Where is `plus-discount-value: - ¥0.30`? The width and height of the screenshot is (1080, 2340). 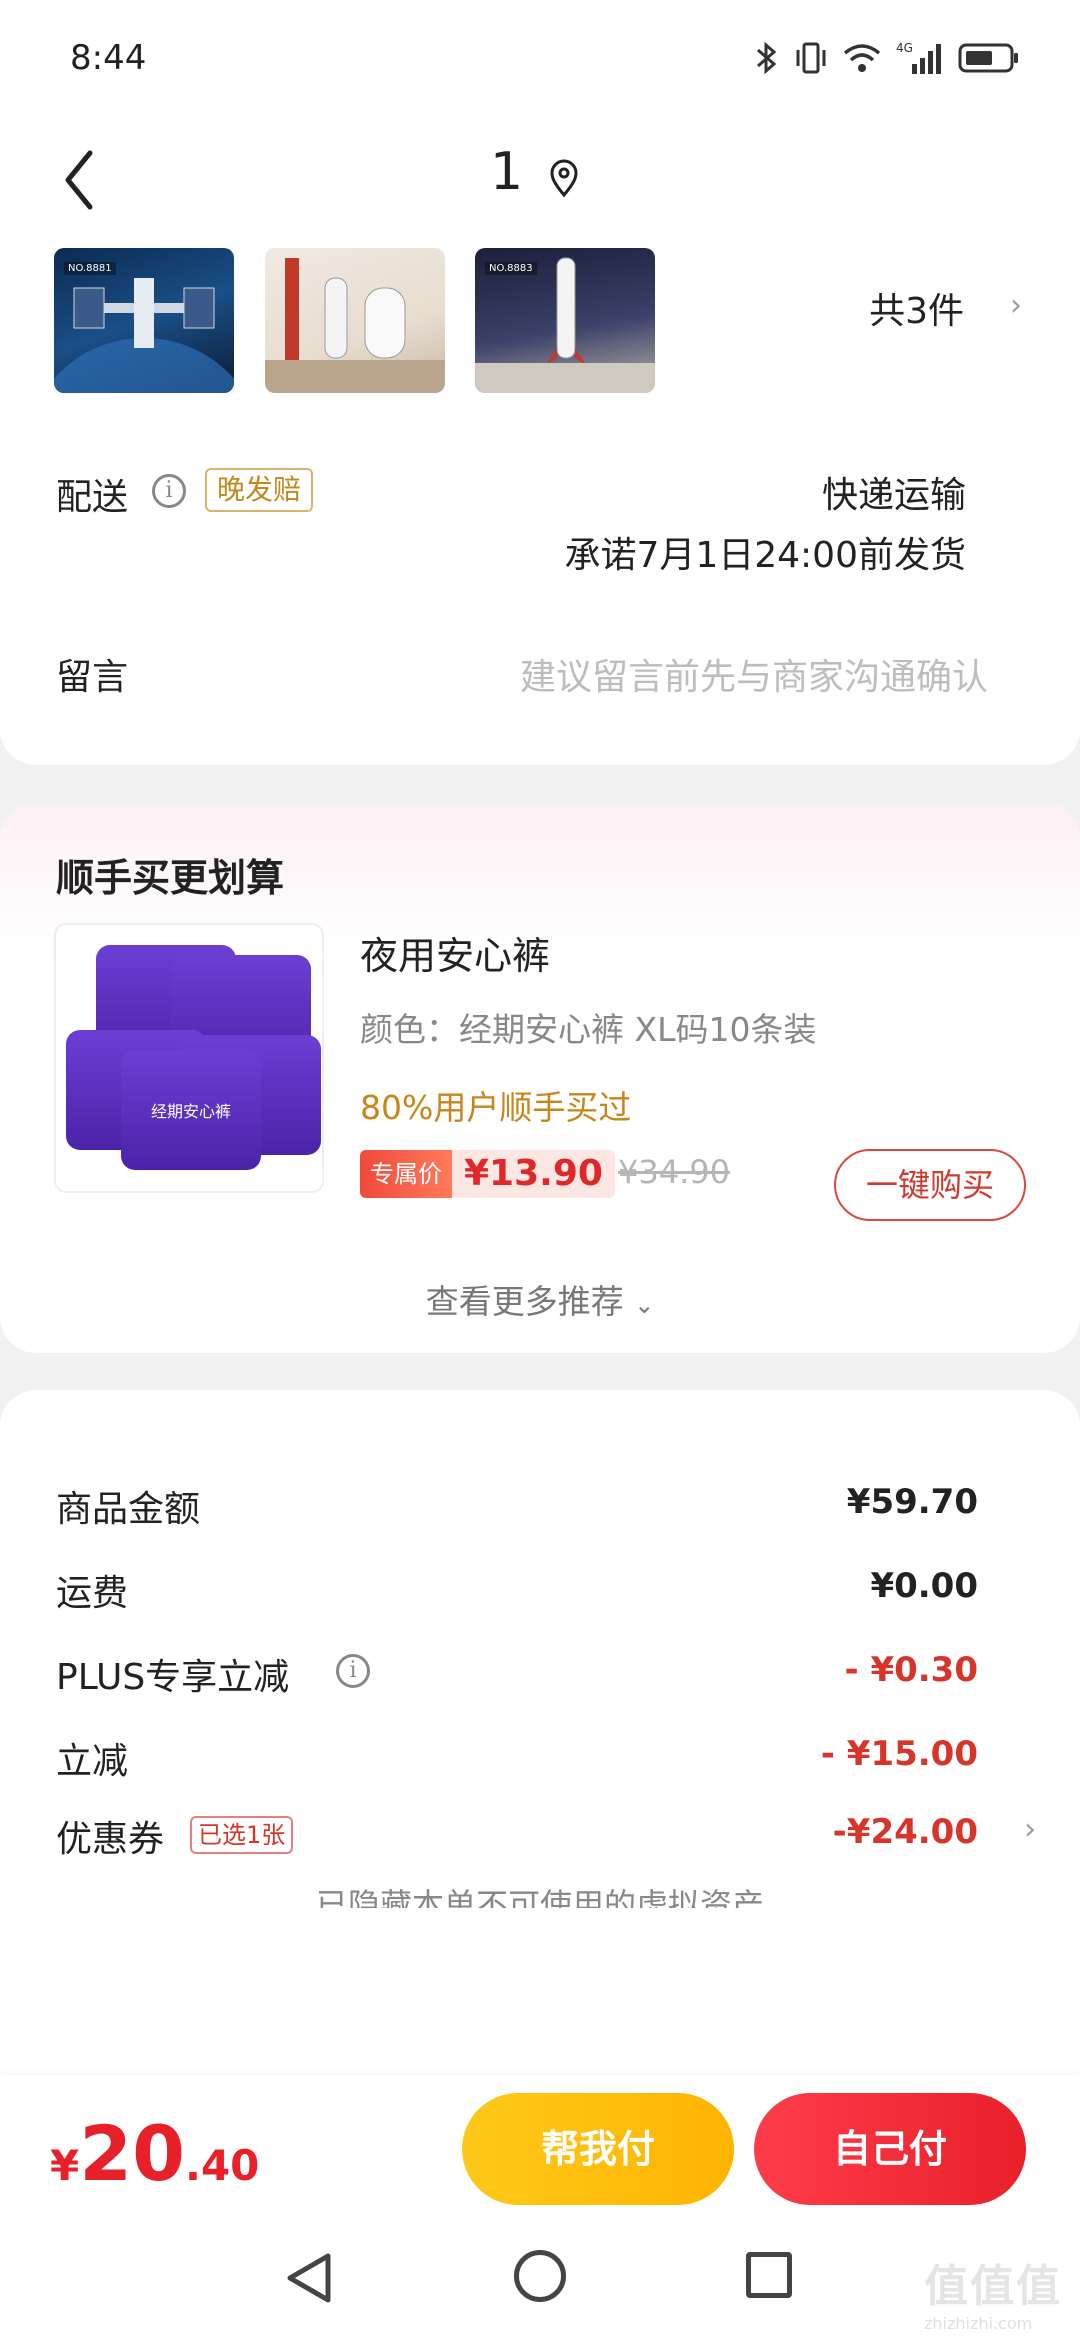 plus-discount-value: - ¥0.30 is located at coordinates (911, 1670).